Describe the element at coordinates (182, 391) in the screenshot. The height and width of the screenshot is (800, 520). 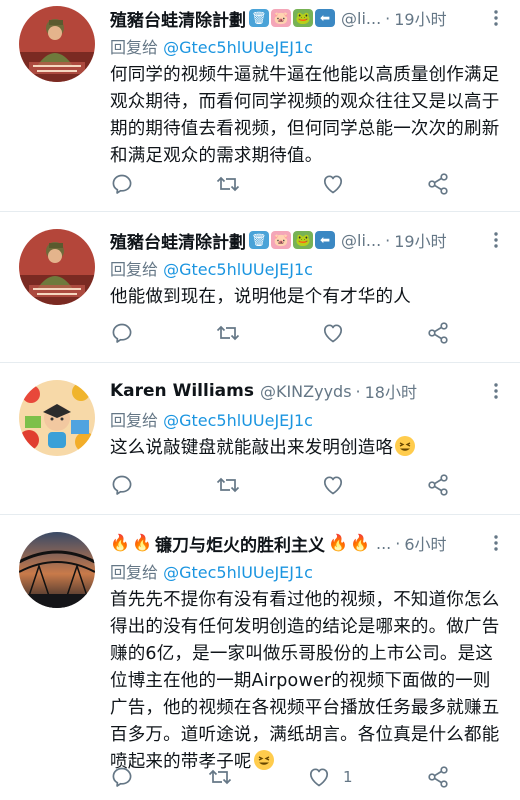
I see `display-name: Karen Williams` at that location.